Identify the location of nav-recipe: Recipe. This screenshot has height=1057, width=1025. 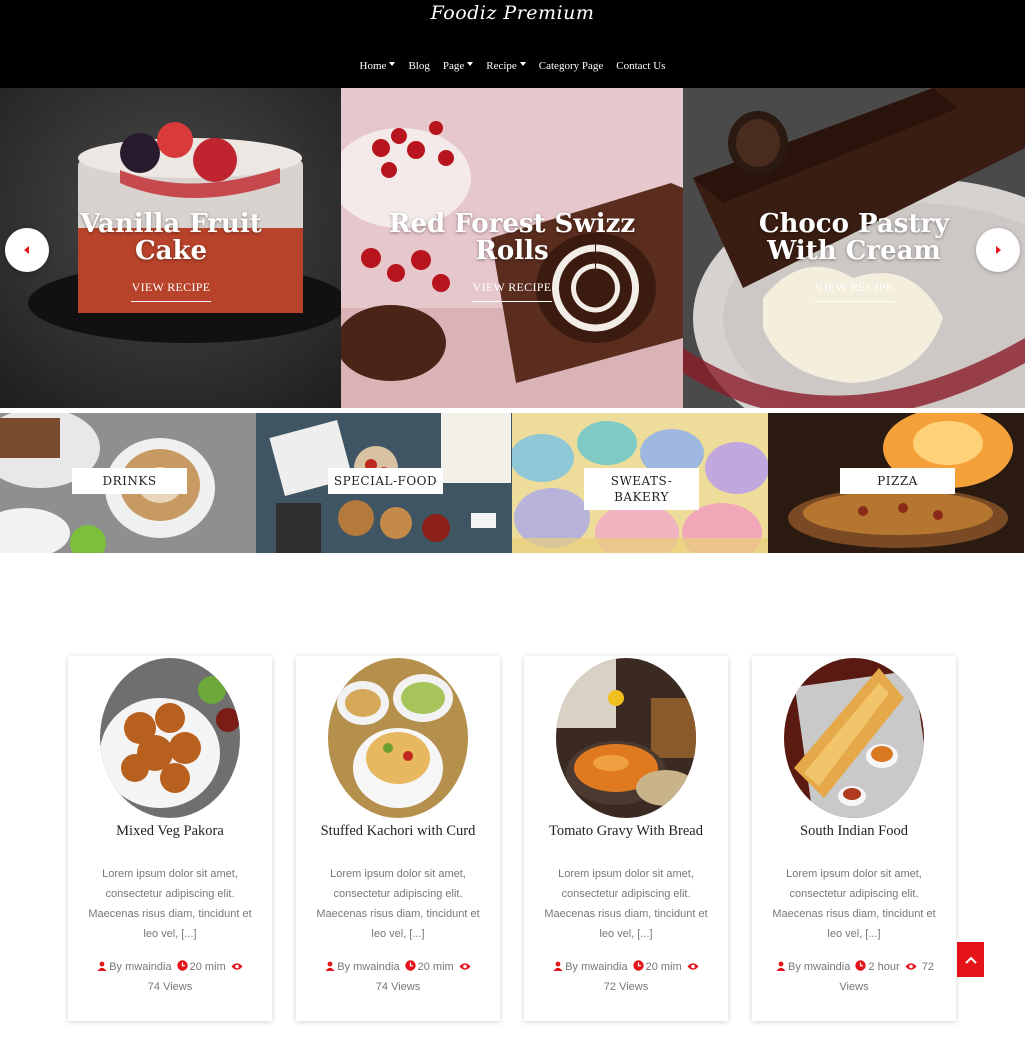
(506, 66).